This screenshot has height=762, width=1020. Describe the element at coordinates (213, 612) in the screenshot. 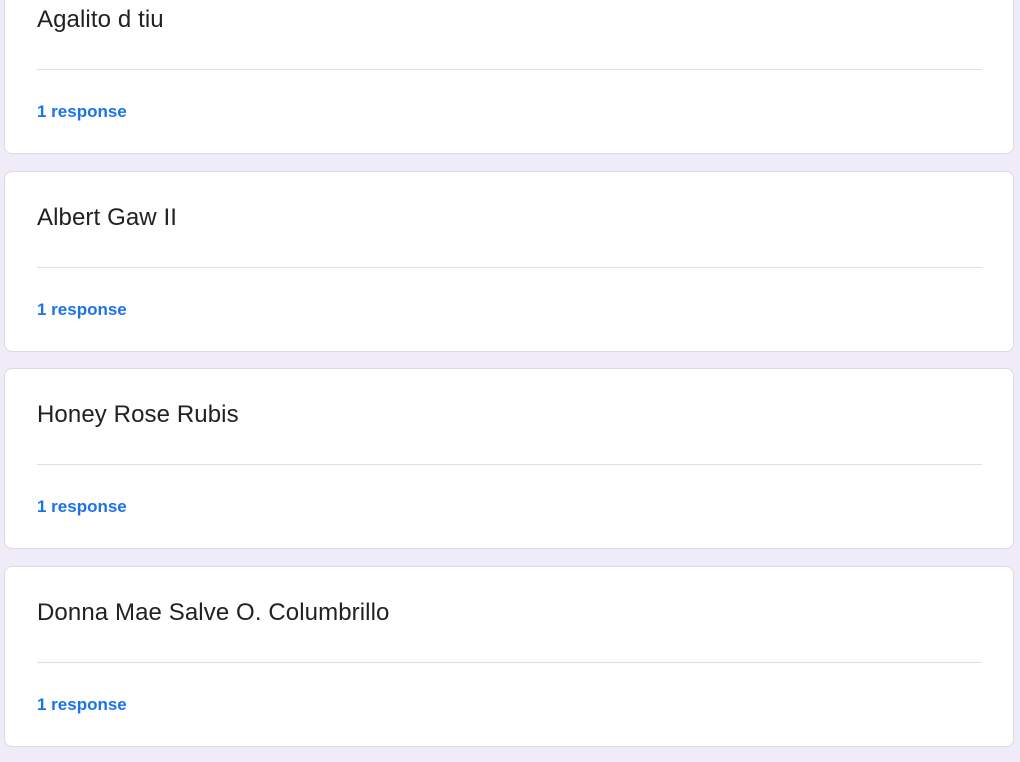

I see `question-title: Donna Mae Salve O. Columbrillo` at that location.